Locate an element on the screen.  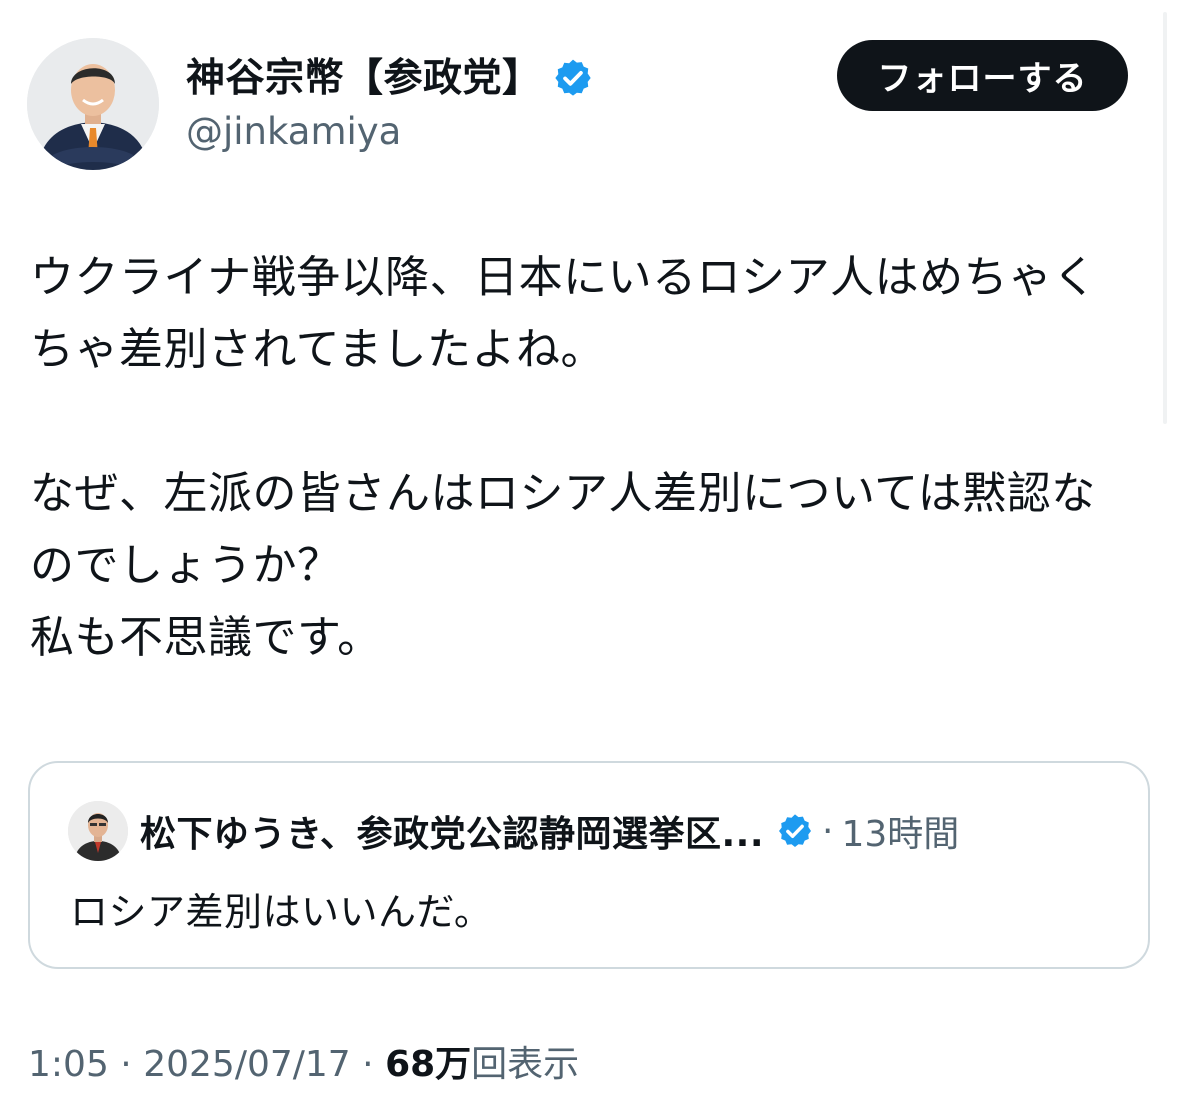
tweet-footer-meta: 1:05 · 2025/07/17 · 68万回表示 is located at coordinates (303, 1064).